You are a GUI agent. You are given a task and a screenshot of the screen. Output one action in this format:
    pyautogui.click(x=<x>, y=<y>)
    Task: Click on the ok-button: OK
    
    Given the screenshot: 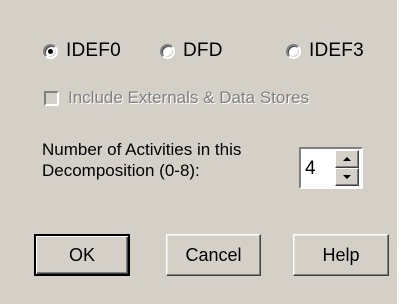 What is the action you would take?
    pyautogui.click(x=82, y=255)
    